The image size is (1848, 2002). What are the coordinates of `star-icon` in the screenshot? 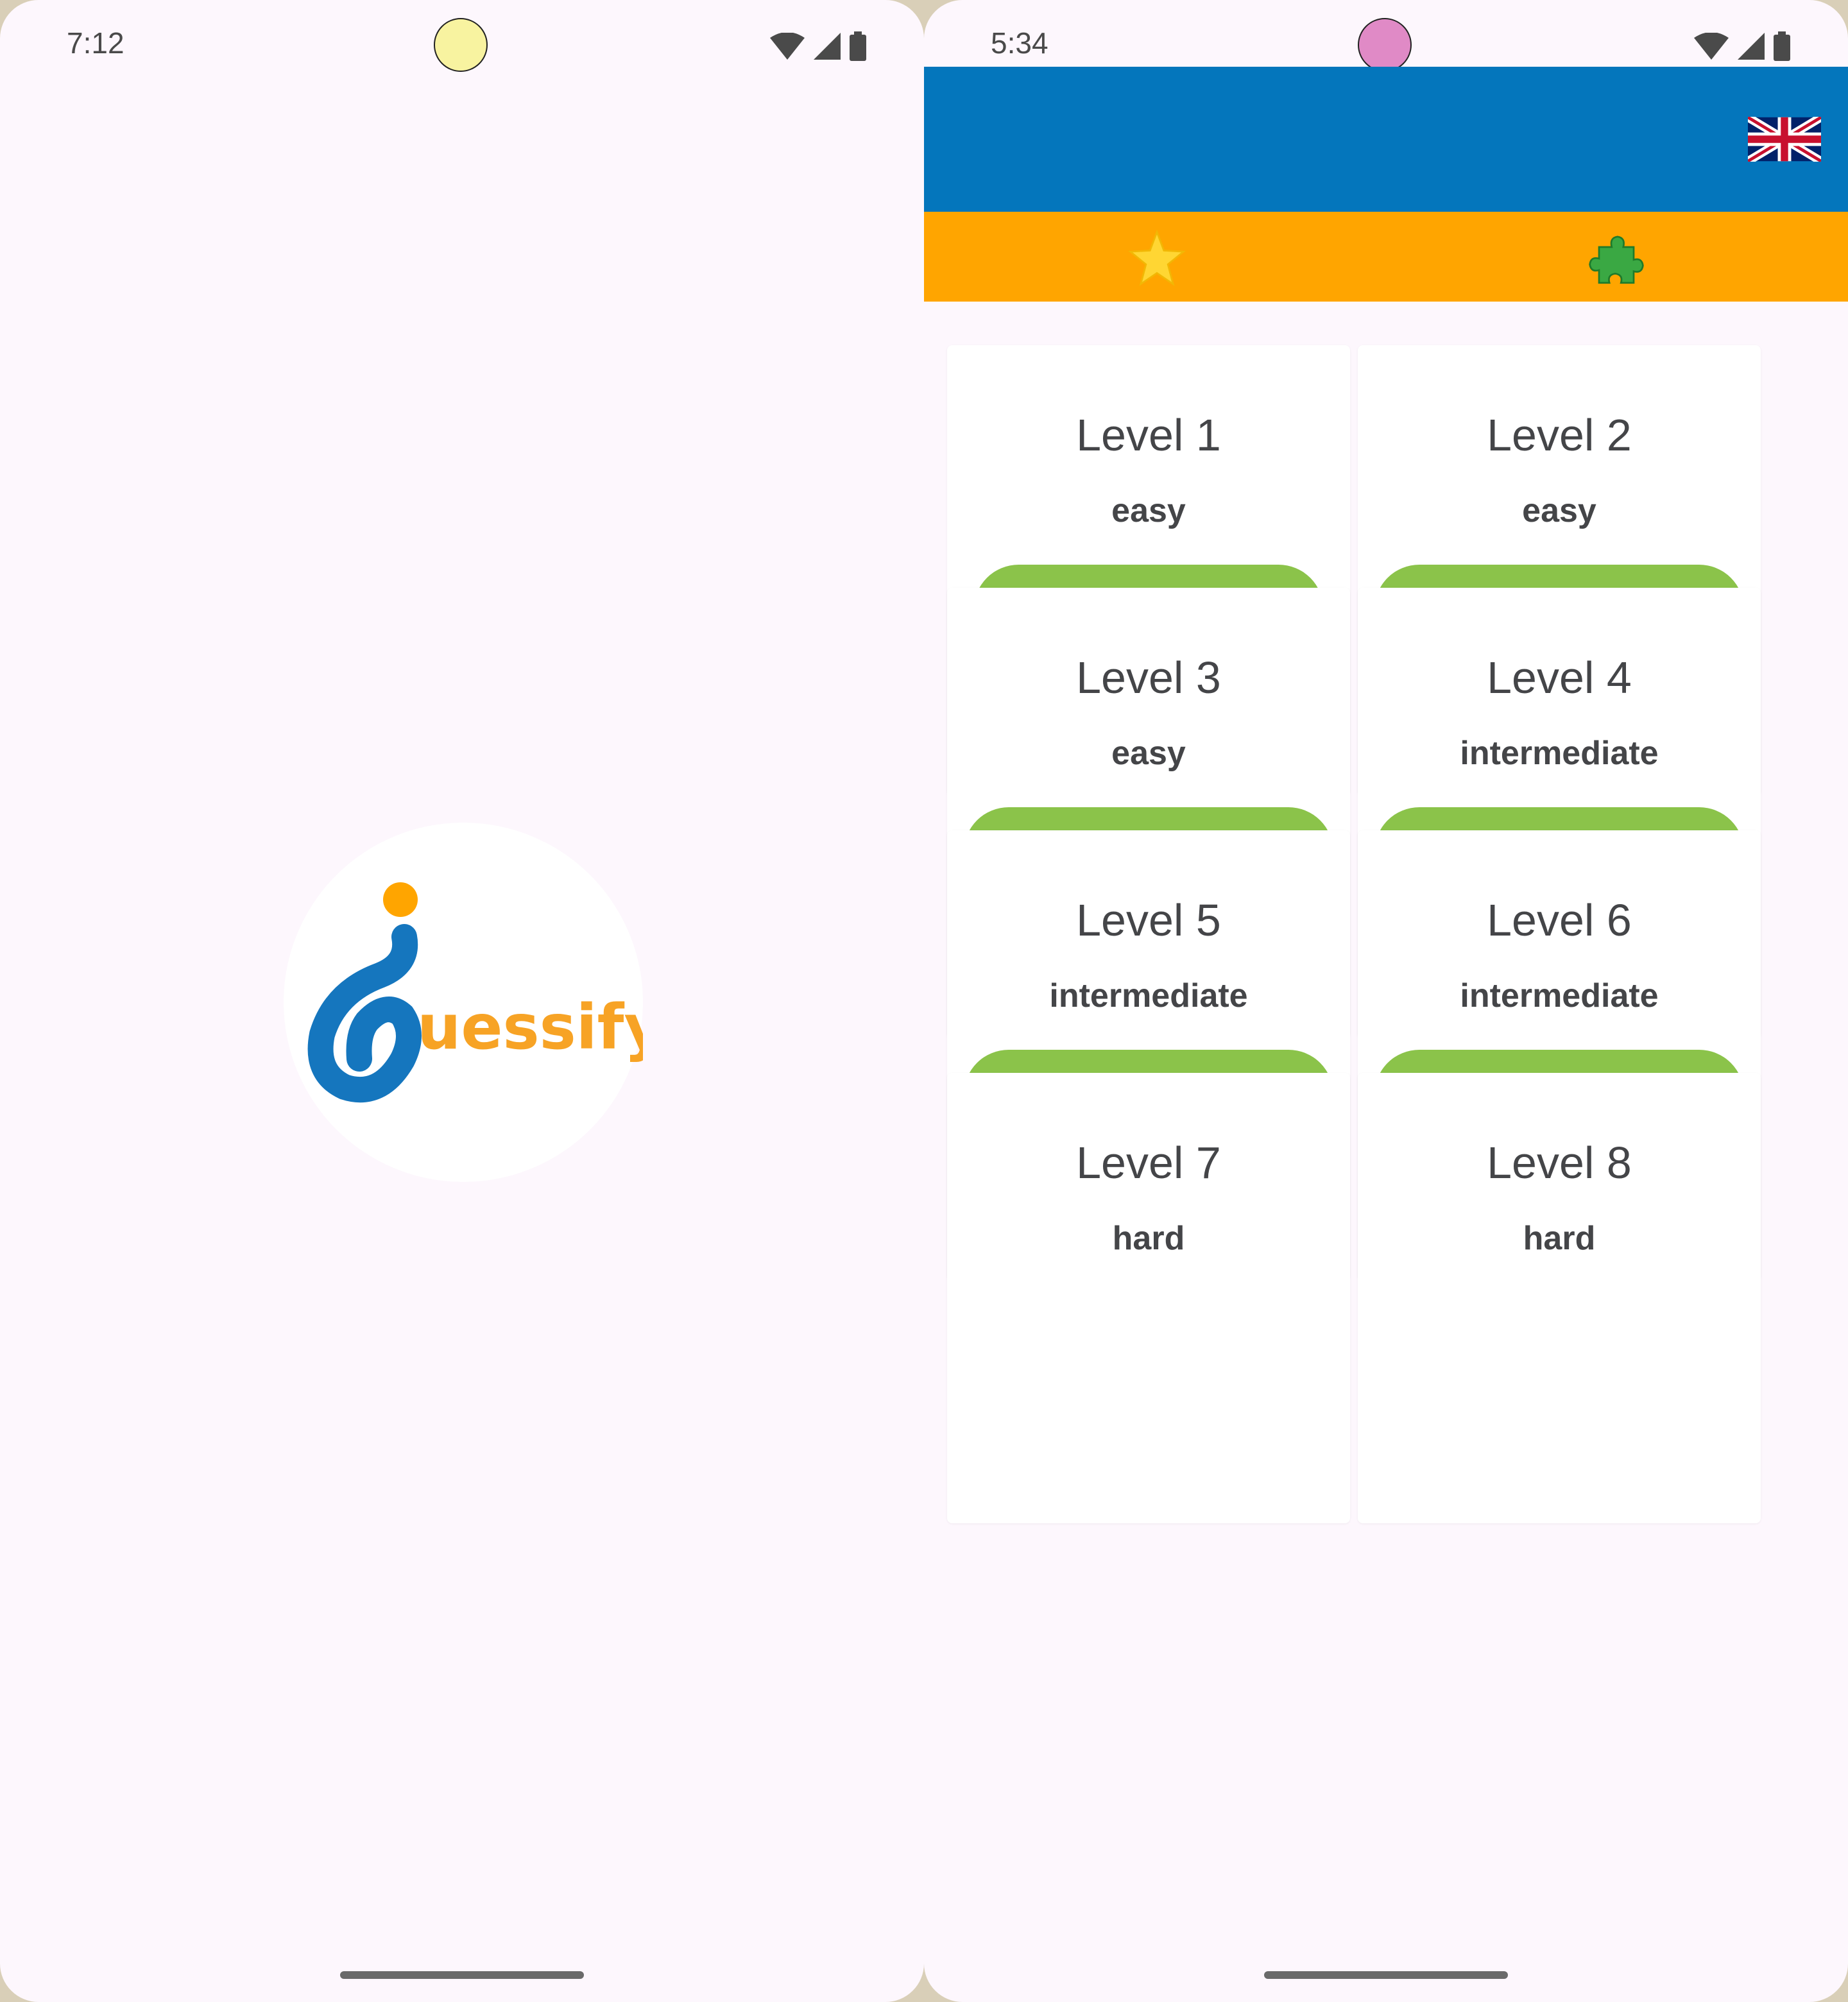 It's located at (1157, 259).